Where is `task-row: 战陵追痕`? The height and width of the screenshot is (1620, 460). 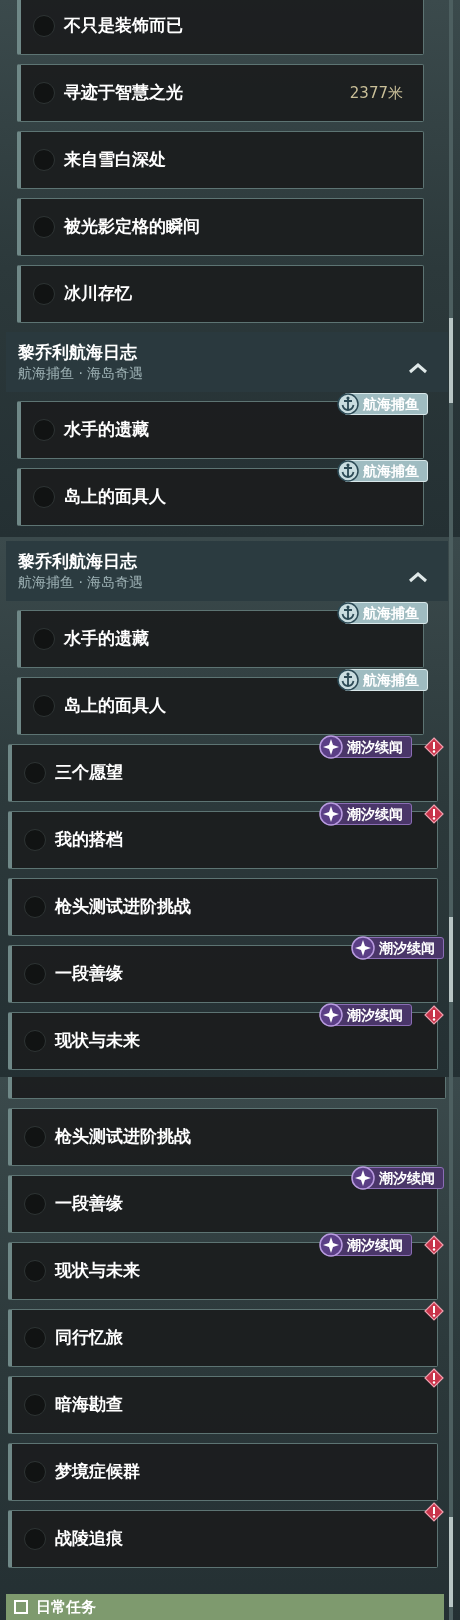 task-row: 战陵追痕 is located at coordinates (223, 1539).